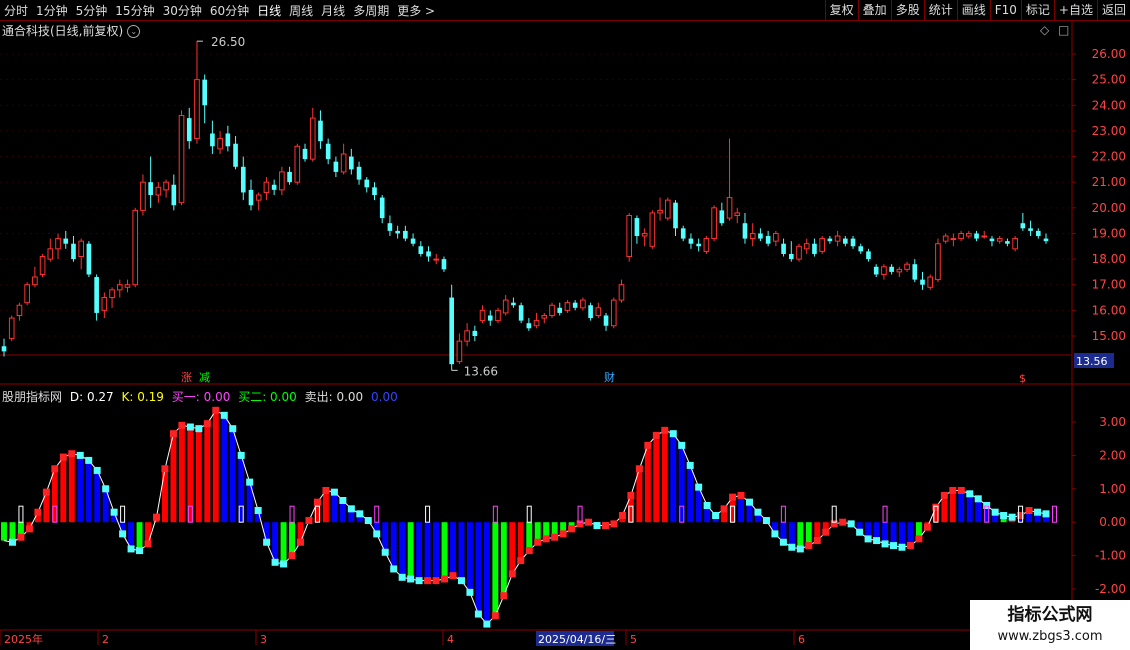  Describe the element at coordinates (1110, 556) in the screenshot. I see `indicator-tick-label: -1.00` at that location.